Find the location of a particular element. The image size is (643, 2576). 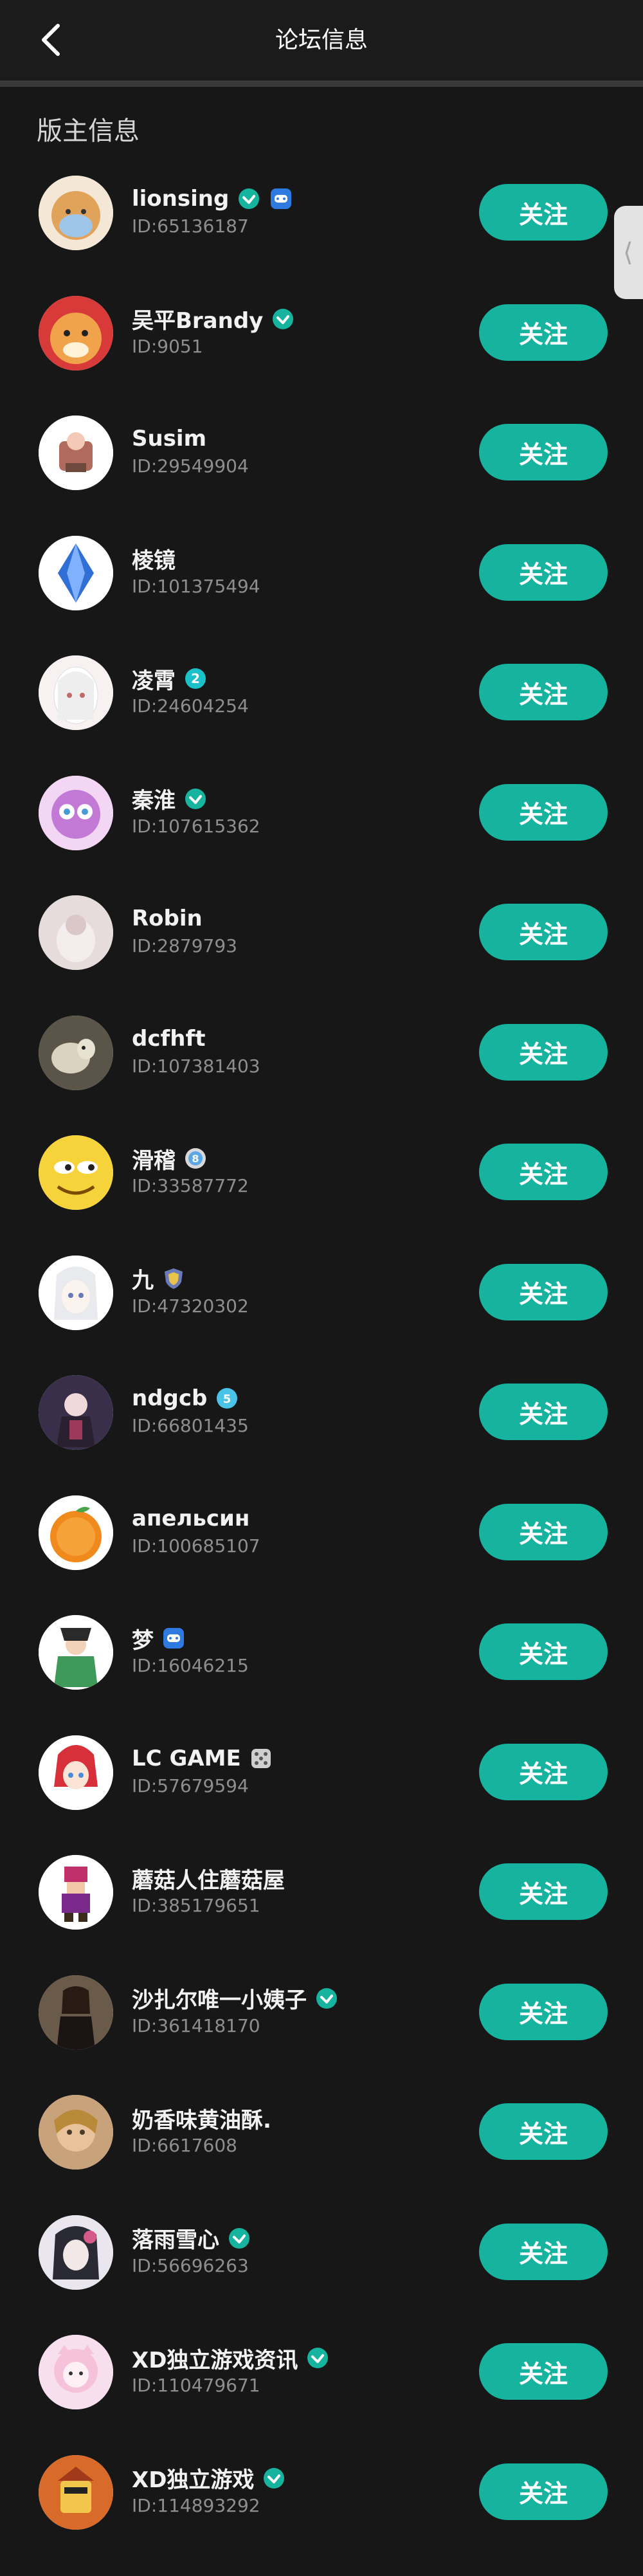

moderator-row: XD独立游戏资讯 ID:110479671 关注 is located at coordinates (321, 2395).